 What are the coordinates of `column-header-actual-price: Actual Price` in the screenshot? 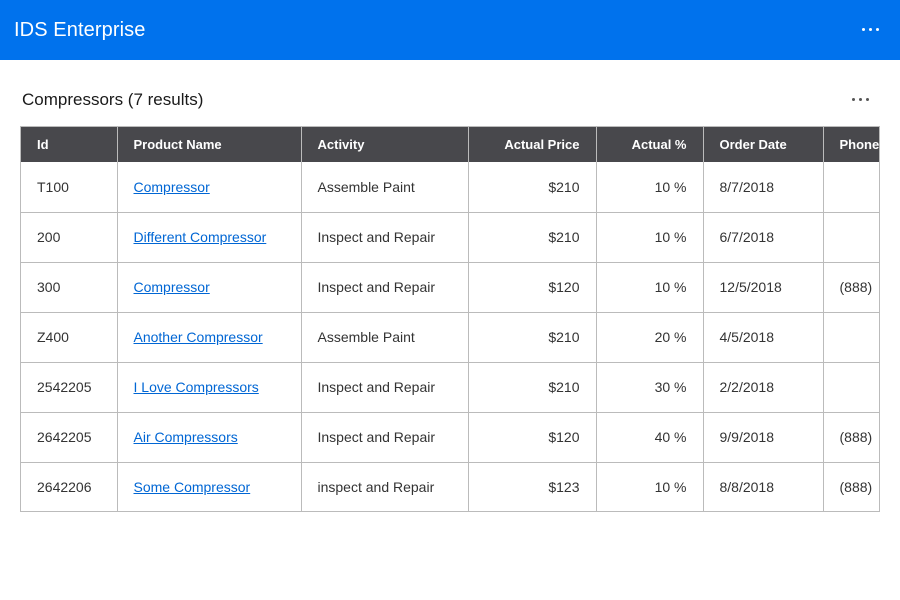 It's located at (532, 144).